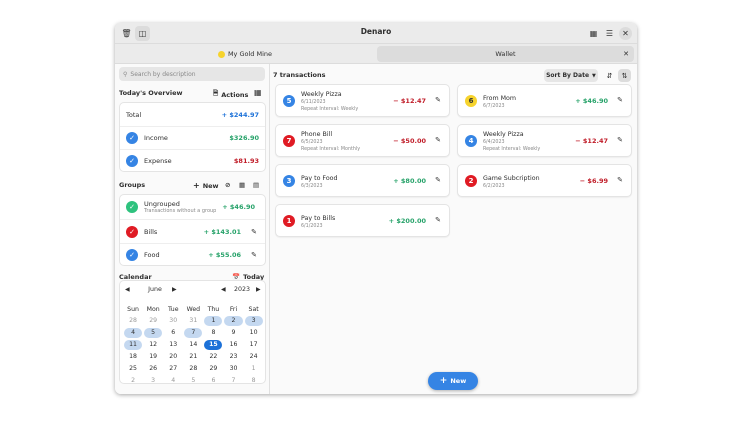 The image size is (752, 423). Describe the element at coordinates (289, 221) in the screenshot. I see `transaction-id-badge: 1` at that location.